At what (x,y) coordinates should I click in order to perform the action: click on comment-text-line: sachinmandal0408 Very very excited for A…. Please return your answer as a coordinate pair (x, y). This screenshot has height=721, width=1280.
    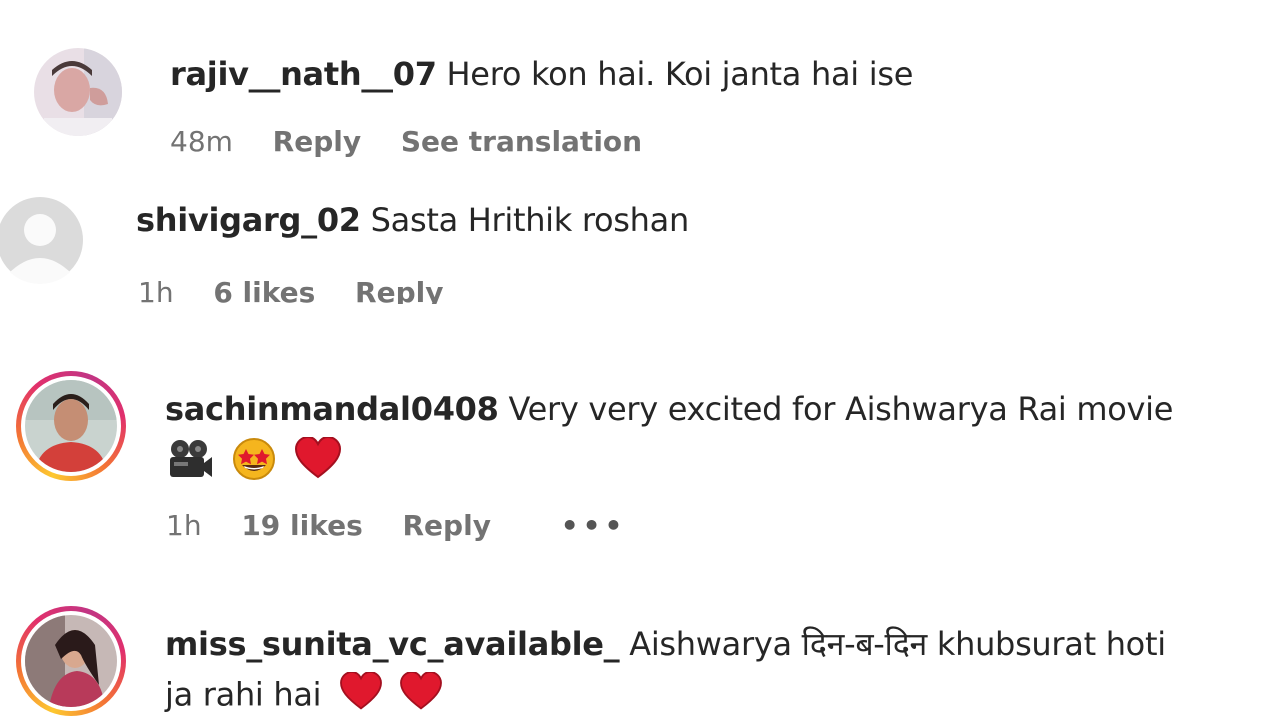
    Looking at the image, I should click on (669, 409).